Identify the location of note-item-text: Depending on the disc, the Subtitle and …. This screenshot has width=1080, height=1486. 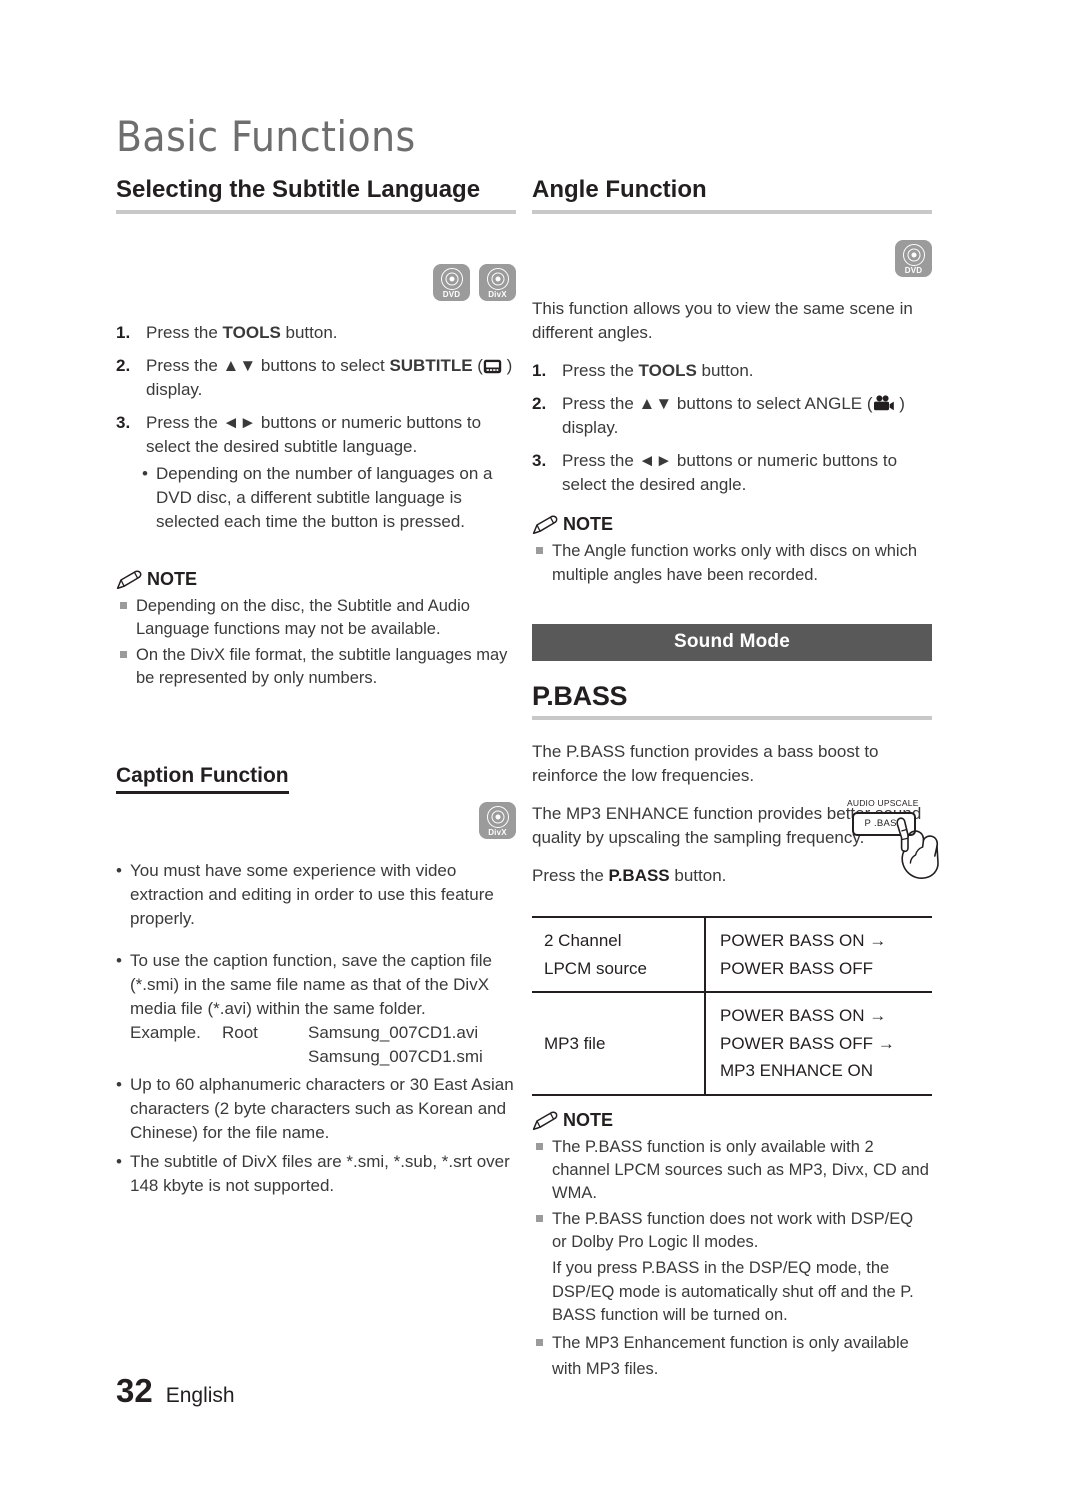
(303, 617).